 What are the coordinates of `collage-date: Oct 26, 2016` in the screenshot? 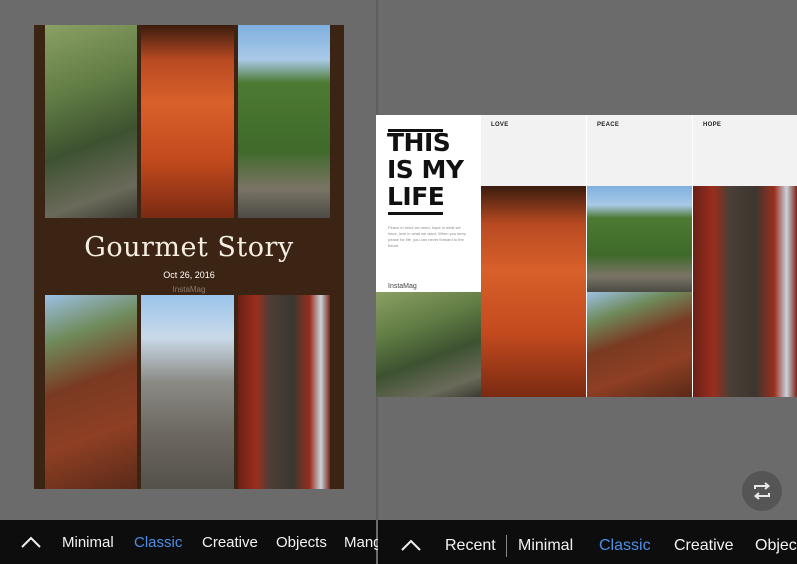 It's located at (189, 275).